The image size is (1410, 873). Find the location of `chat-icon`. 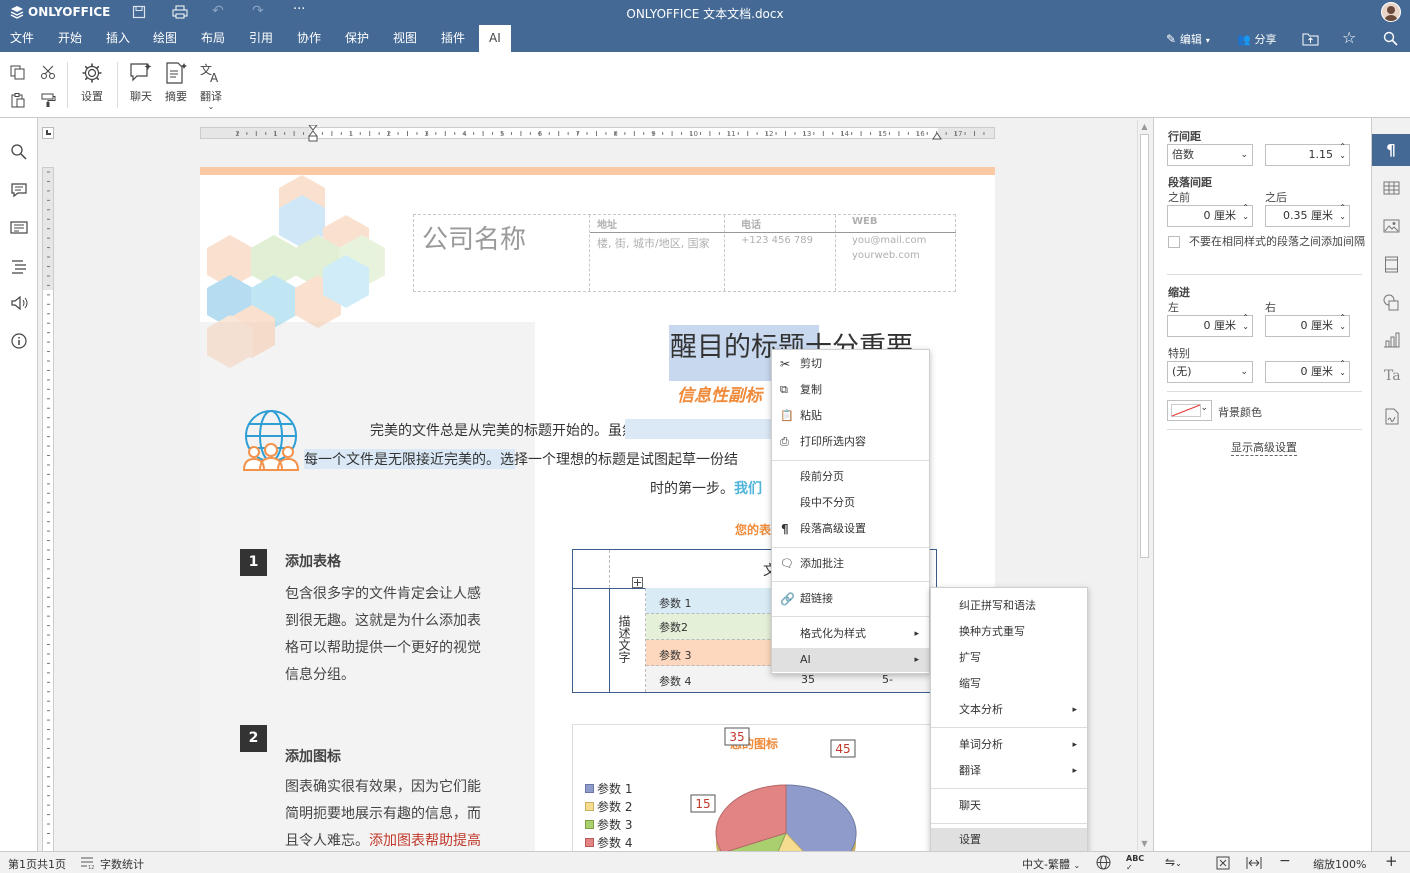

chat-icon is located at coordinates (19, 228).